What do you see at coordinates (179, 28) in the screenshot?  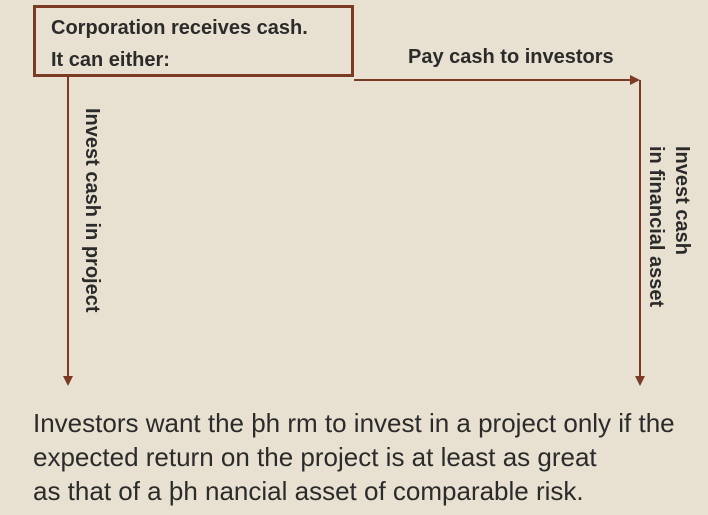 I see `box-line-1: Corporation receives cash.` at bounding box center [179, 28].